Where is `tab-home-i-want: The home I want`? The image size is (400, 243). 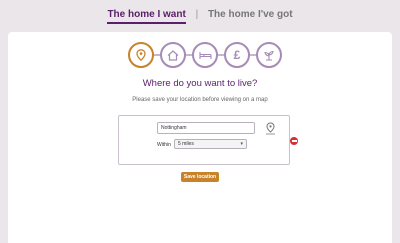 tab-home-i-want: The home I want is located at coordinates (146, 16).